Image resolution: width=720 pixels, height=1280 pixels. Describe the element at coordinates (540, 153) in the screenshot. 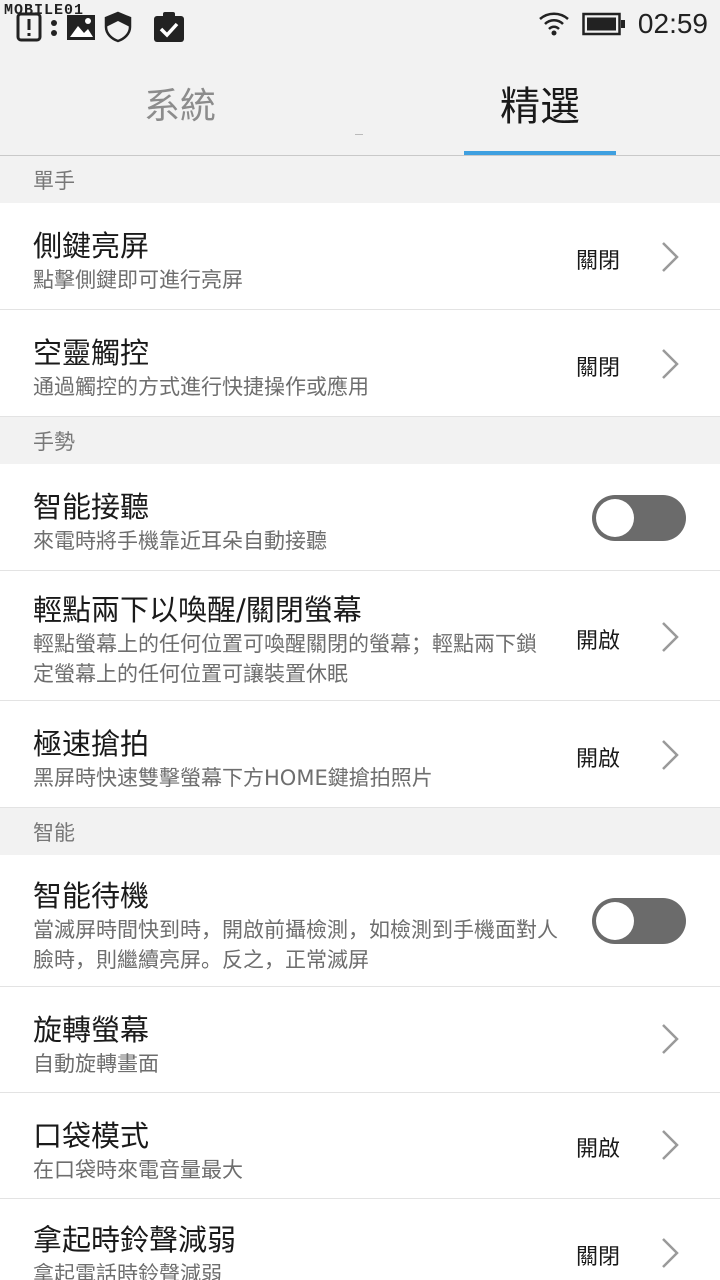

I see `tab-indicator` at that location.